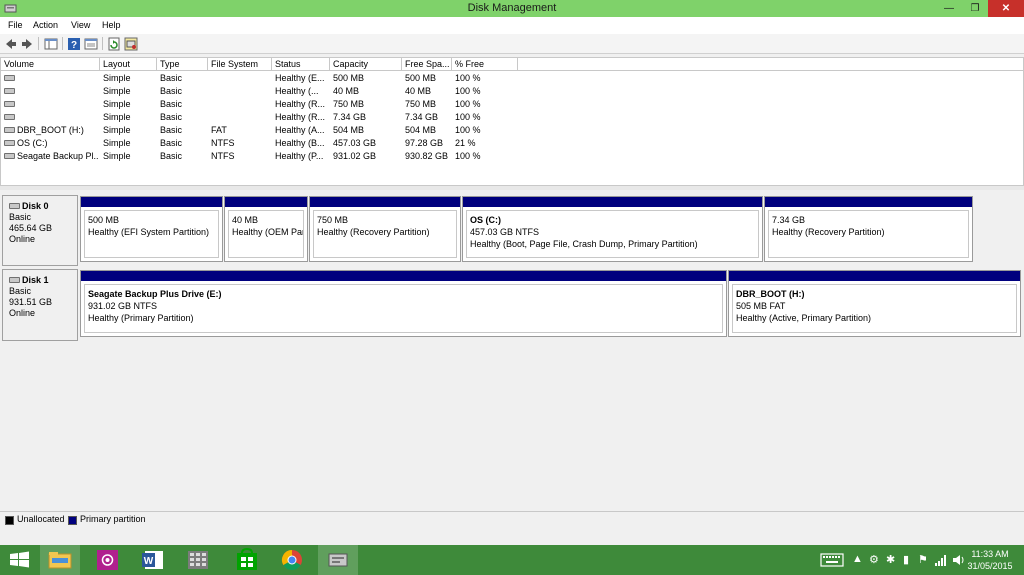 The height and width of the screenshot is (575, 1024). What do you see at coordinates (22, 313) in the screenshot?
I see `disk-status: Online` at bounding box center [22, 313].